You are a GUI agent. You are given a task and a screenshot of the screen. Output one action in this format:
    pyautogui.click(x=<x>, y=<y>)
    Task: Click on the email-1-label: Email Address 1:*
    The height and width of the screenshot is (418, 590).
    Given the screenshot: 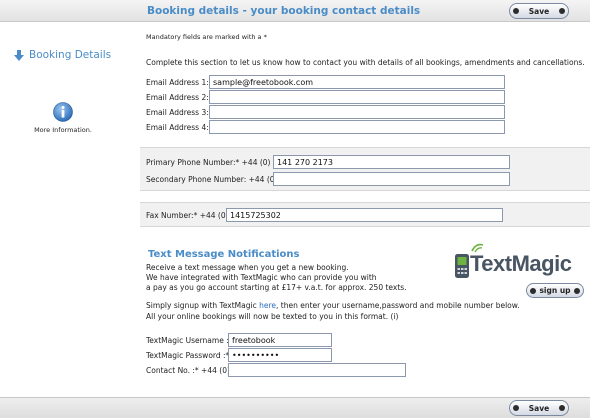 What is the action you would take?
    pyautogui.click(x=179, y=82)
    